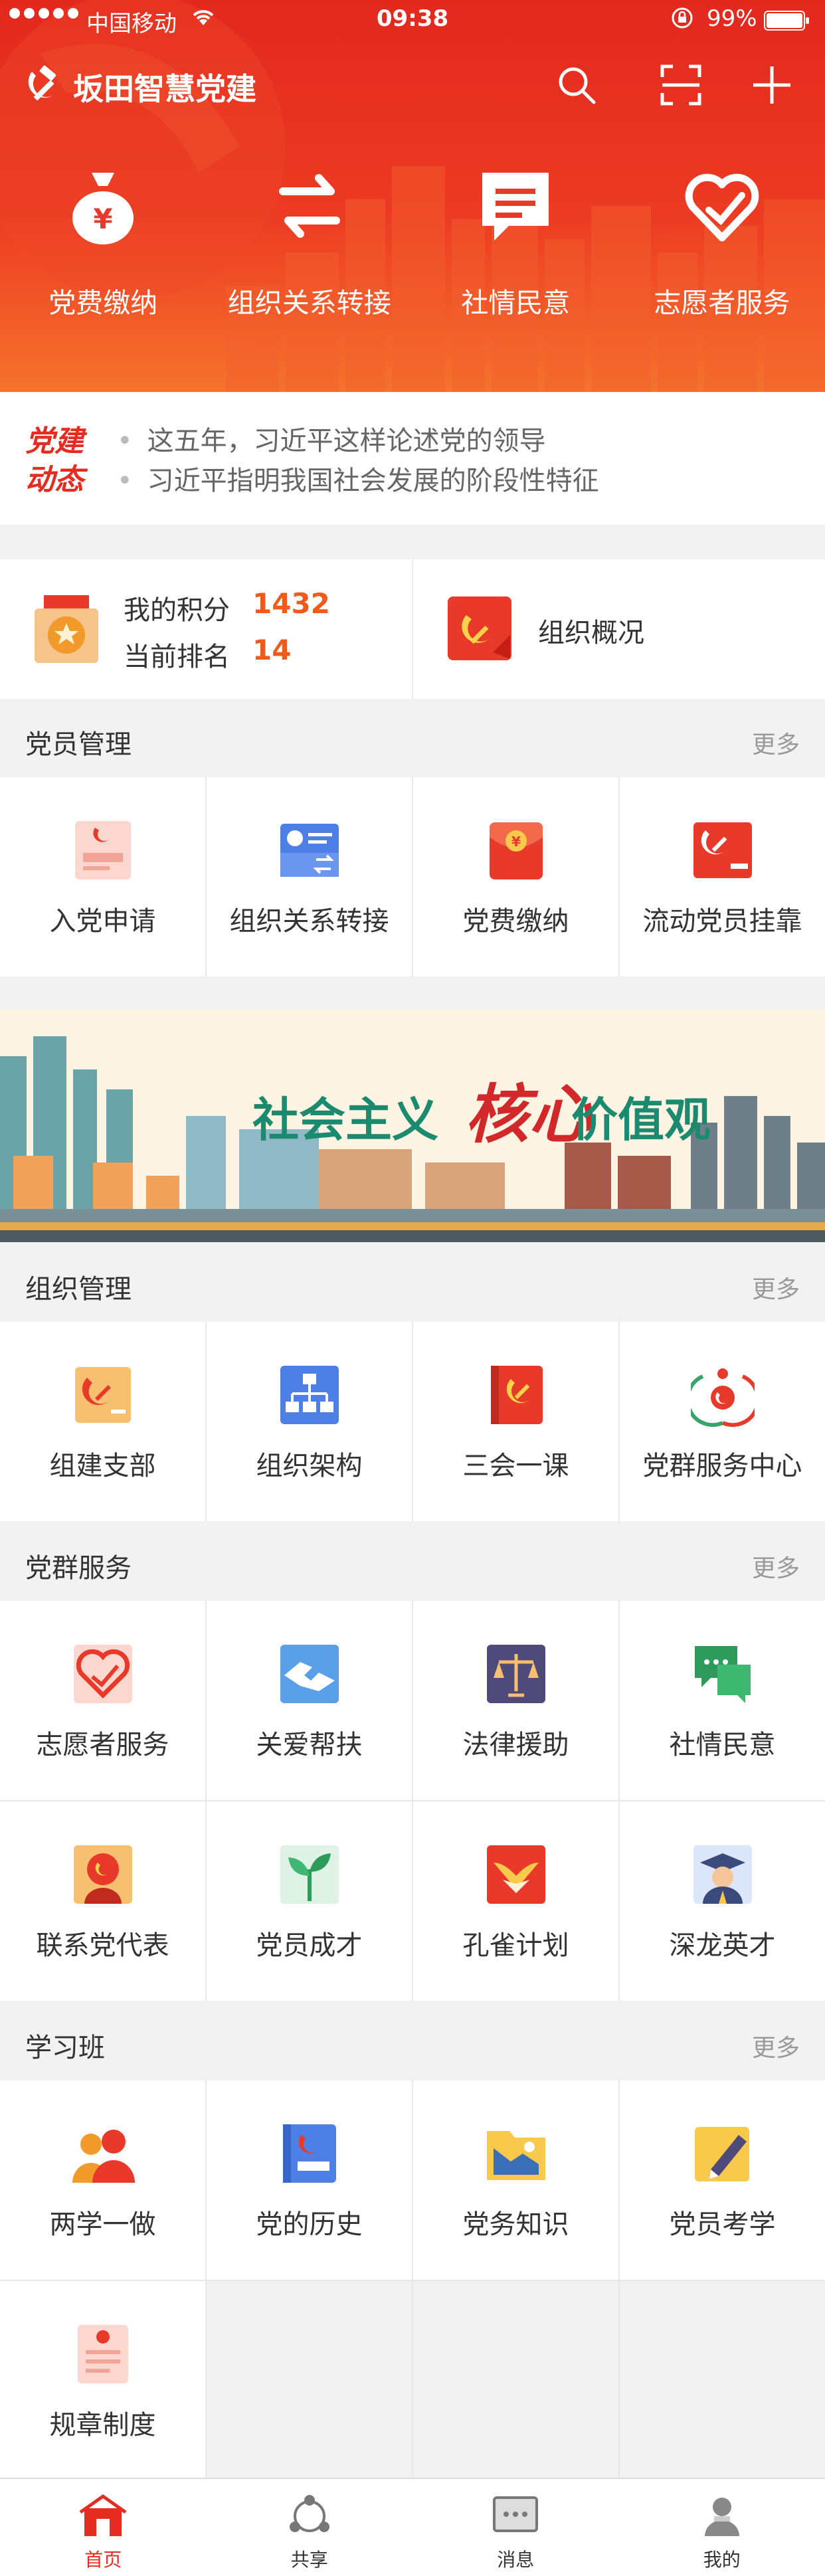 The height and width of the screenshot is (2576, 825). Describe the element at coordinates (42, 83) in the screenshot. I see `party-emblem-icon` at that location.